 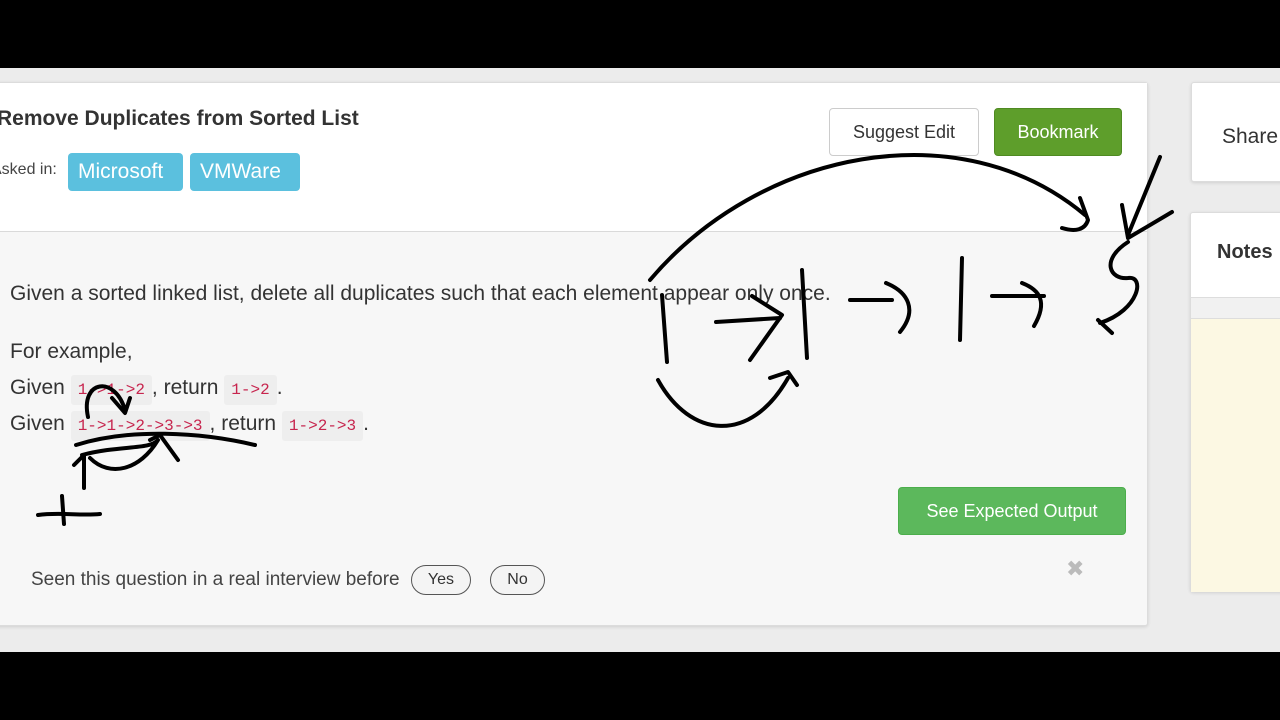 I want to click on yes-button: Yes, so click(x=440, y=580).